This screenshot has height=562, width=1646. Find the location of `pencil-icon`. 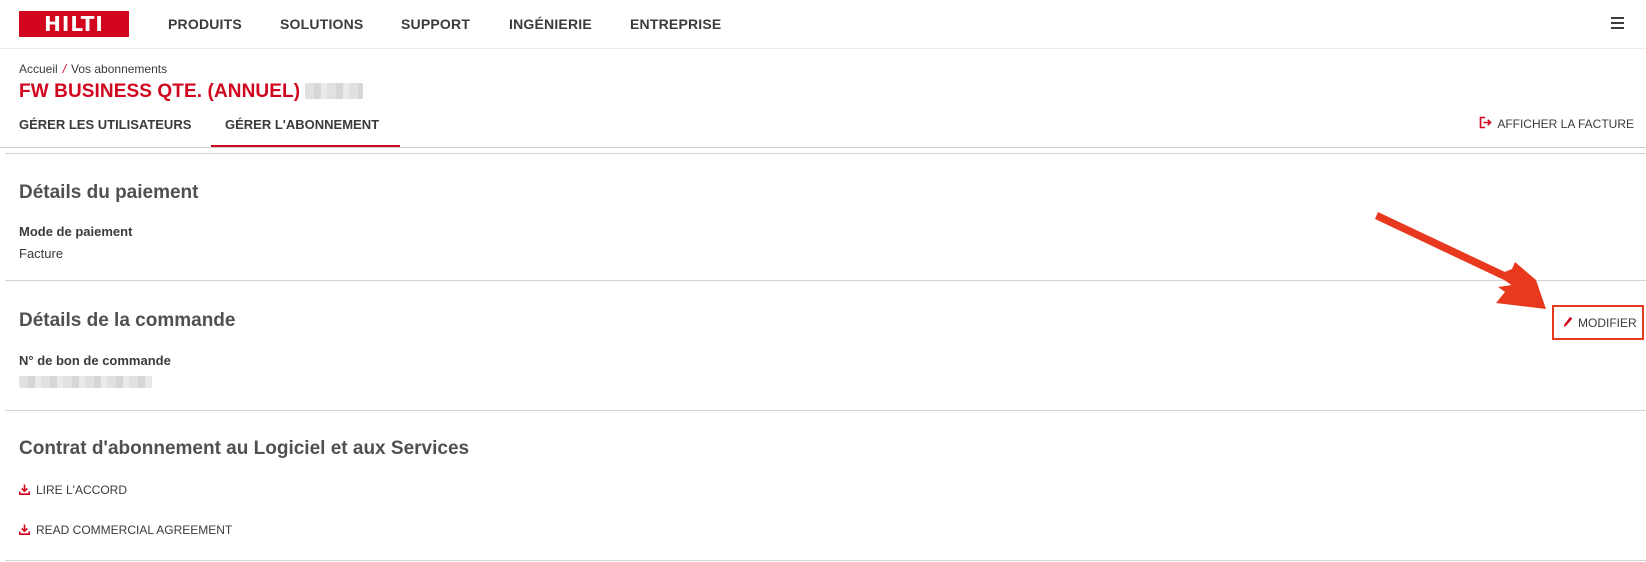

pencil-icon is located at coordinates (1568, 322).